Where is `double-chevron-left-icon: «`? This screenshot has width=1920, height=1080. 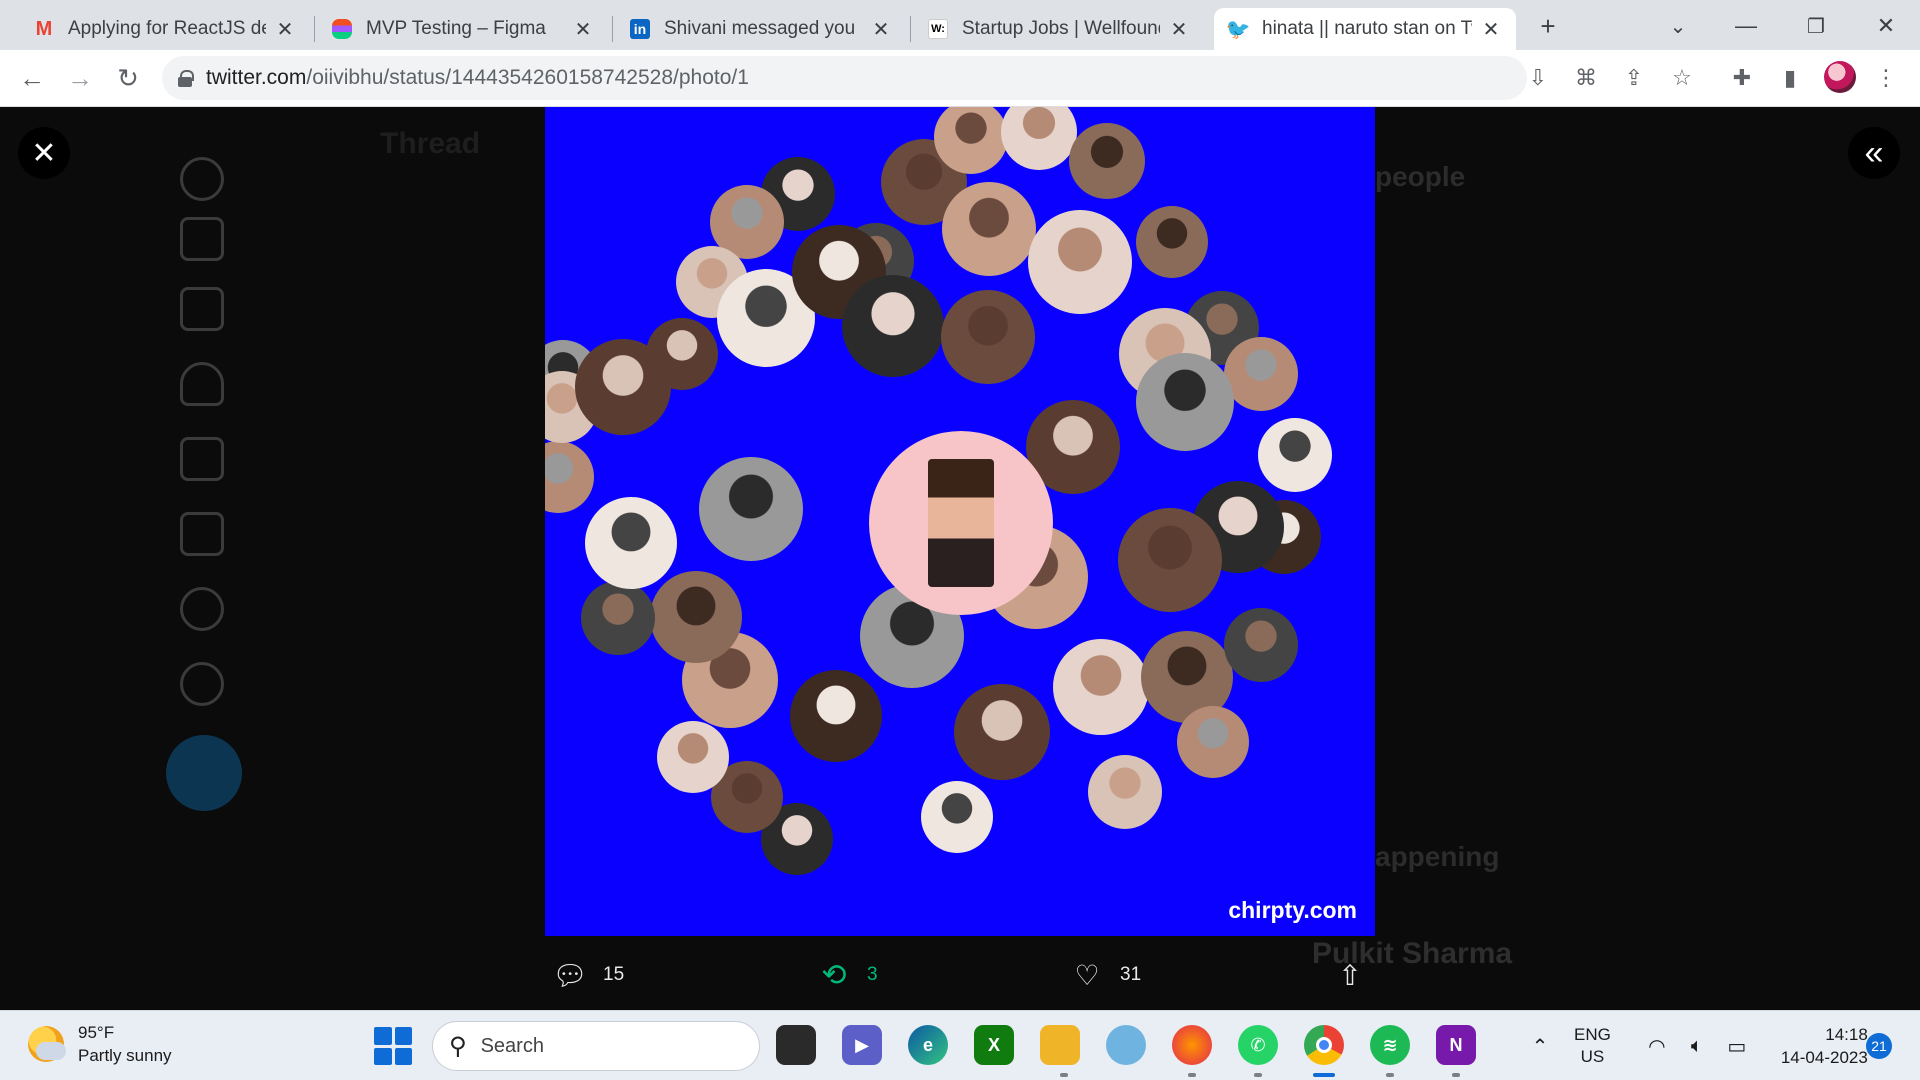 double-chevron-left-icon: « is located at coordinates (1874, 152).